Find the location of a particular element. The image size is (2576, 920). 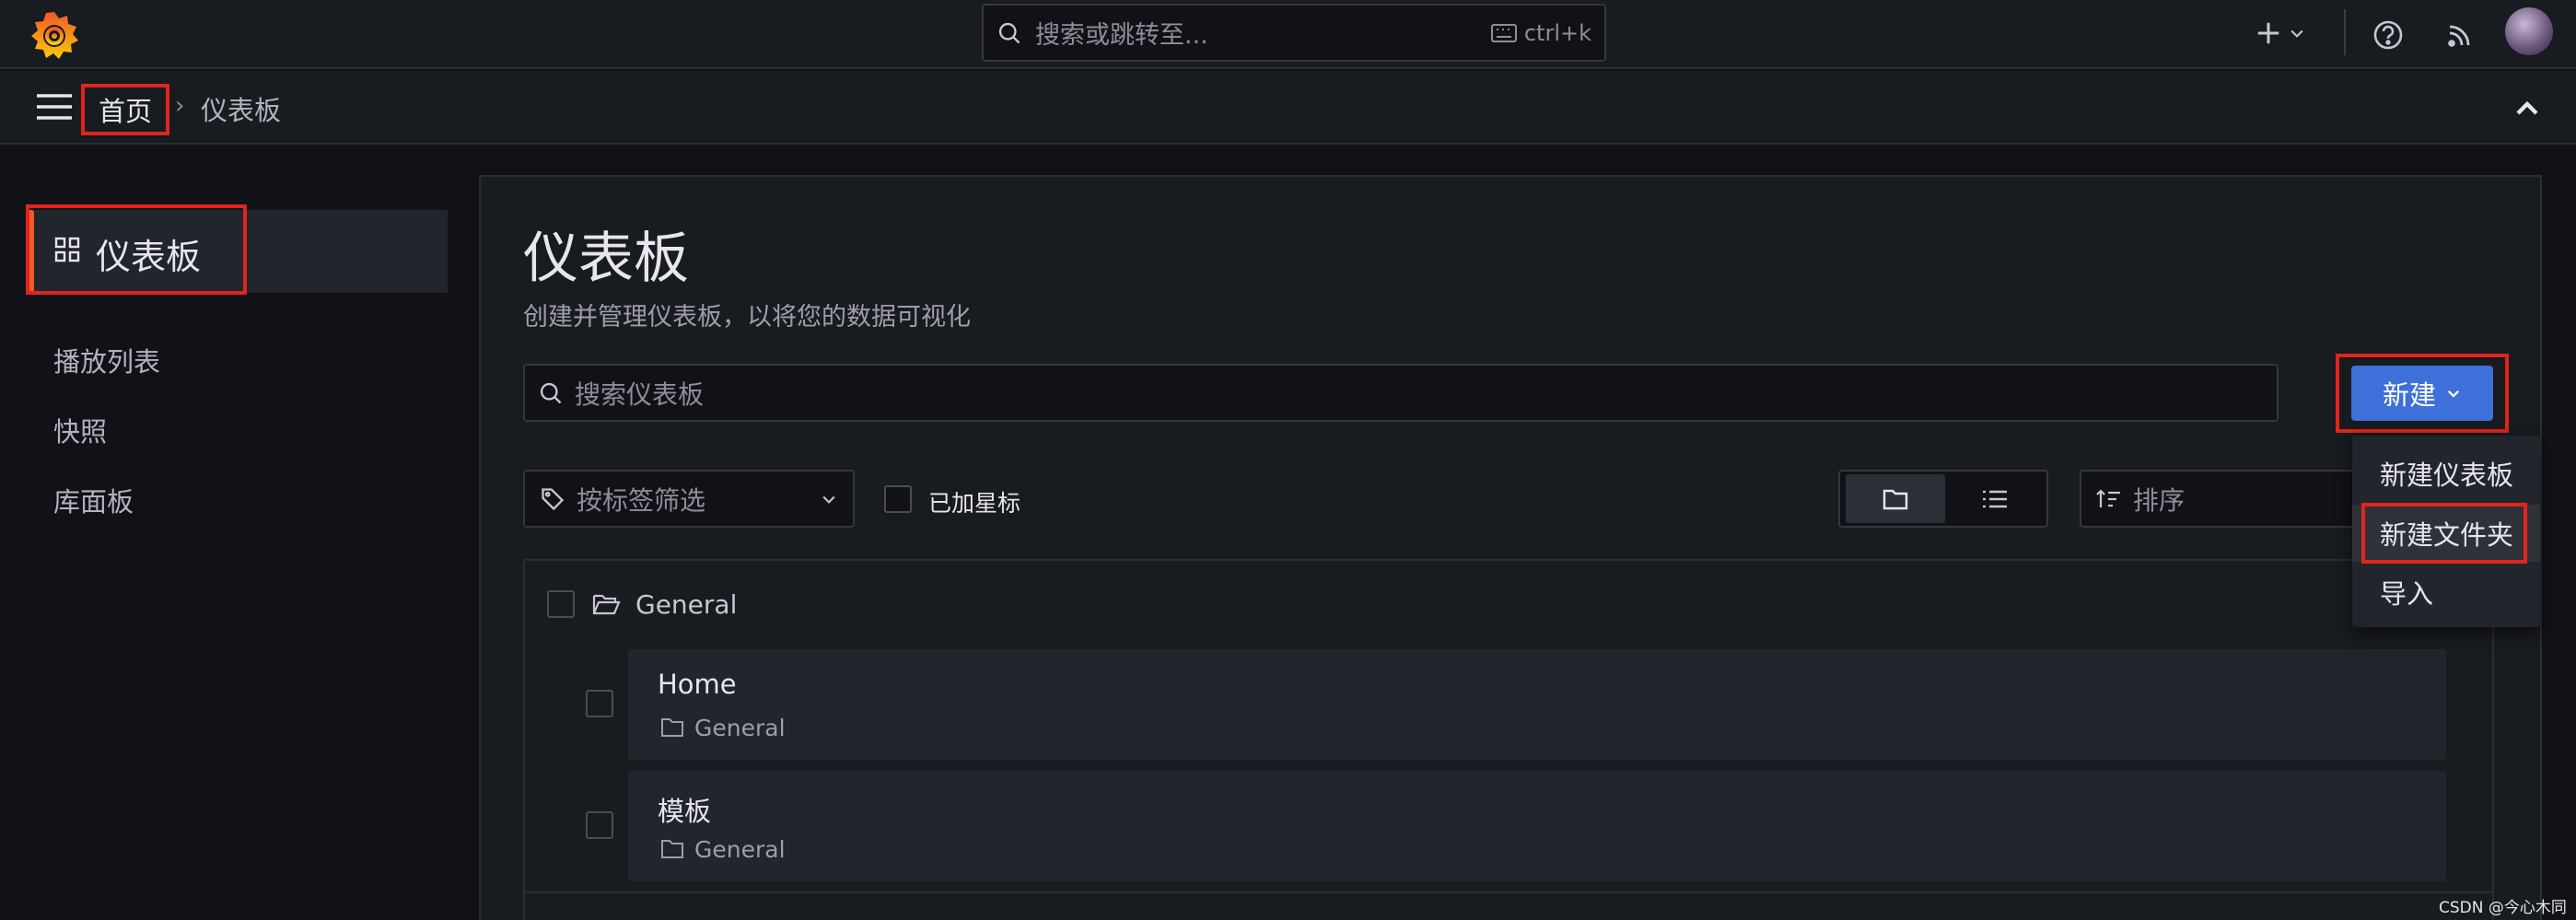

topbar-divider is located at coordinates (2345, 32).